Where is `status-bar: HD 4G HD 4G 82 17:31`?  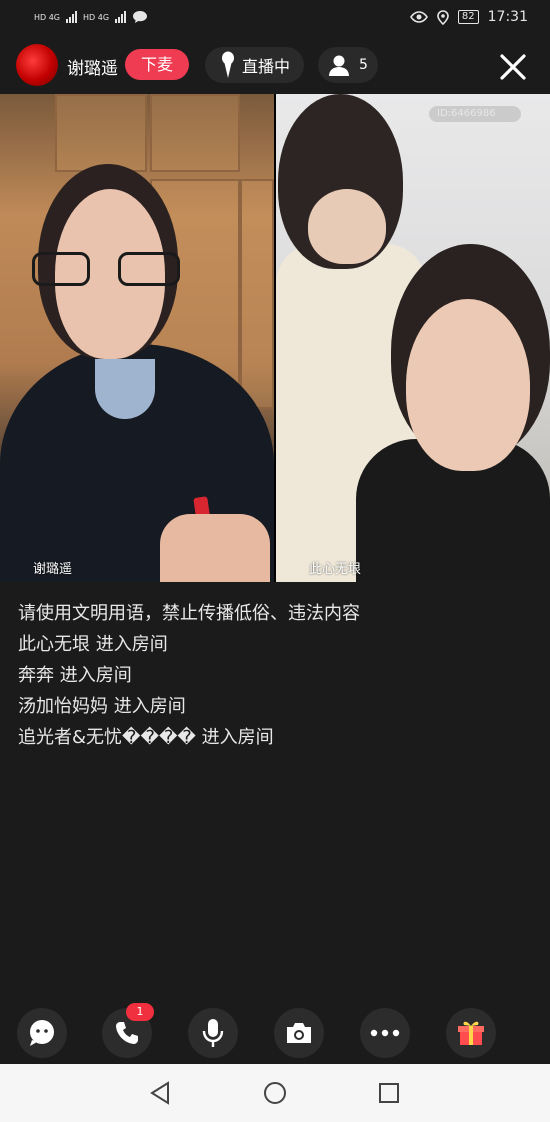 status-bar: HD 4G HD 4G 82 17:31 is located at coordinates (275, 17).